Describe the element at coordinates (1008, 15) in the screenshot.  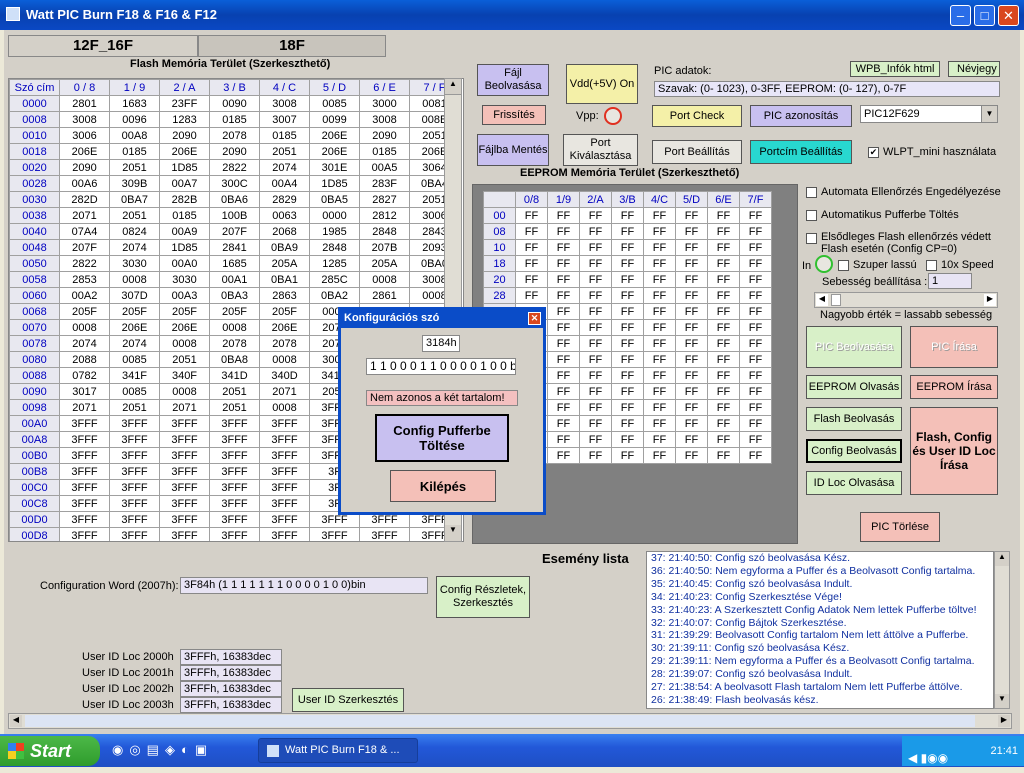
I see `close-icon: ✕` at that location.